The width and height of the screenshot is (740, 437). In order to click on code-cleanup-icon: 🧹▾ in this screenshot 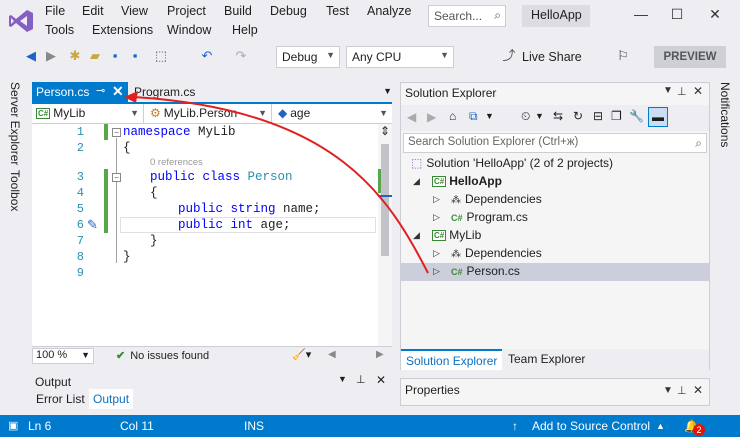, I will do `click(301, 354)`.